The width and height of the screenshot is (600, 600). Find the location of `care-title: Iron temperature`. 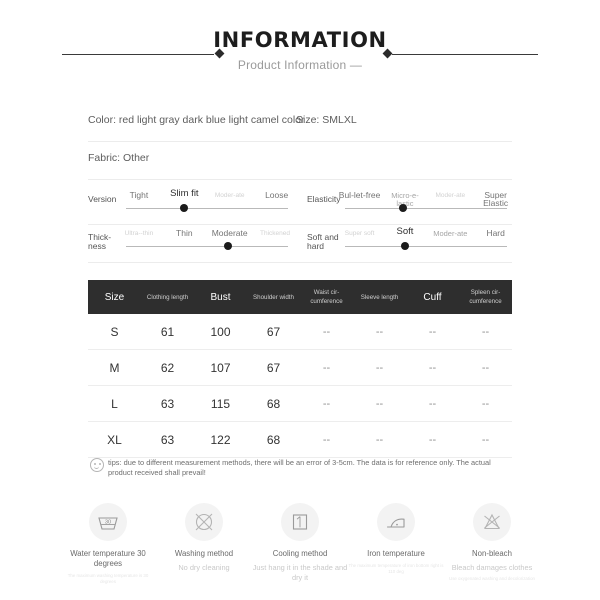

care-title: Iron temperature is located at coordinates (396, 553).